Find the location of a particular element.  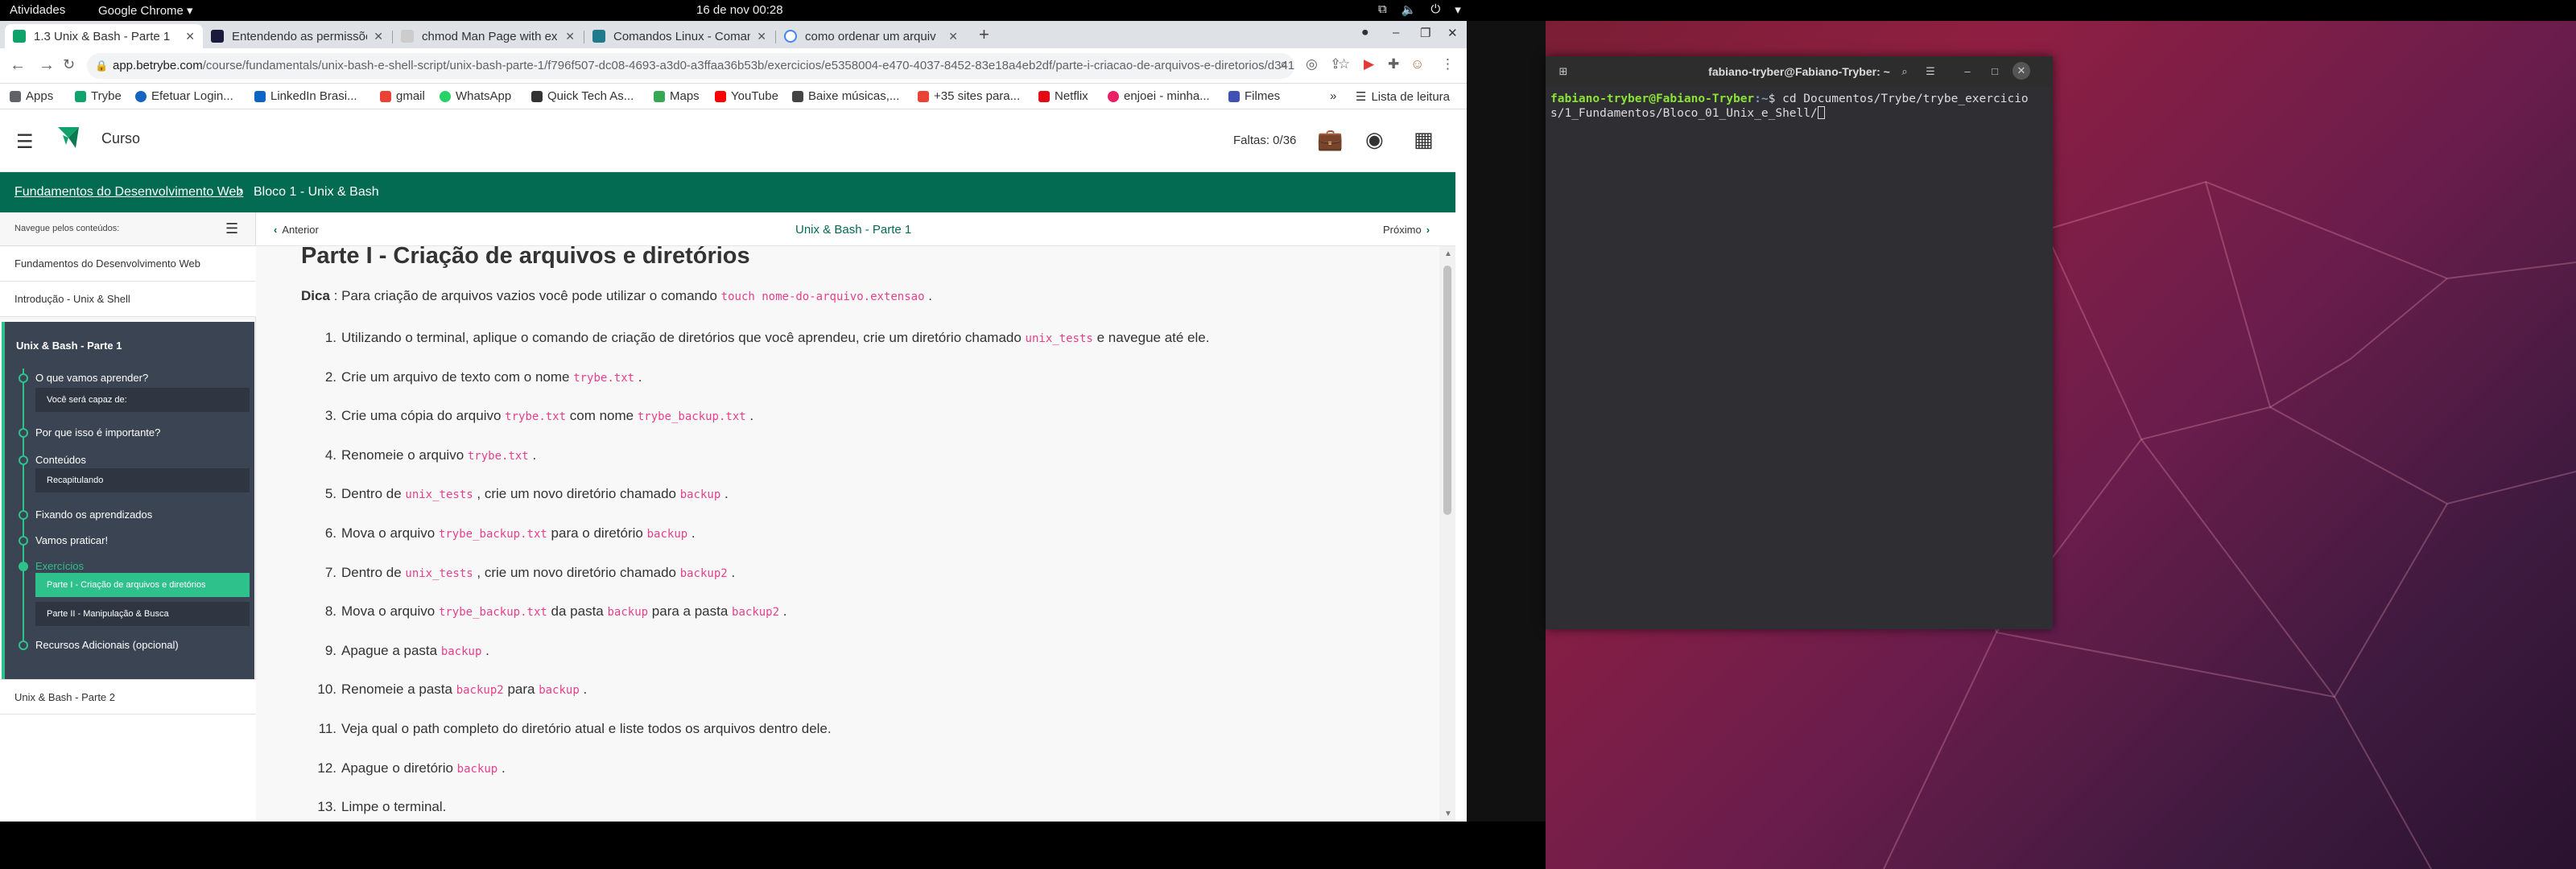

browser-tab: chmod Man Page with ex ✕ is located at coordinates (488, 36).